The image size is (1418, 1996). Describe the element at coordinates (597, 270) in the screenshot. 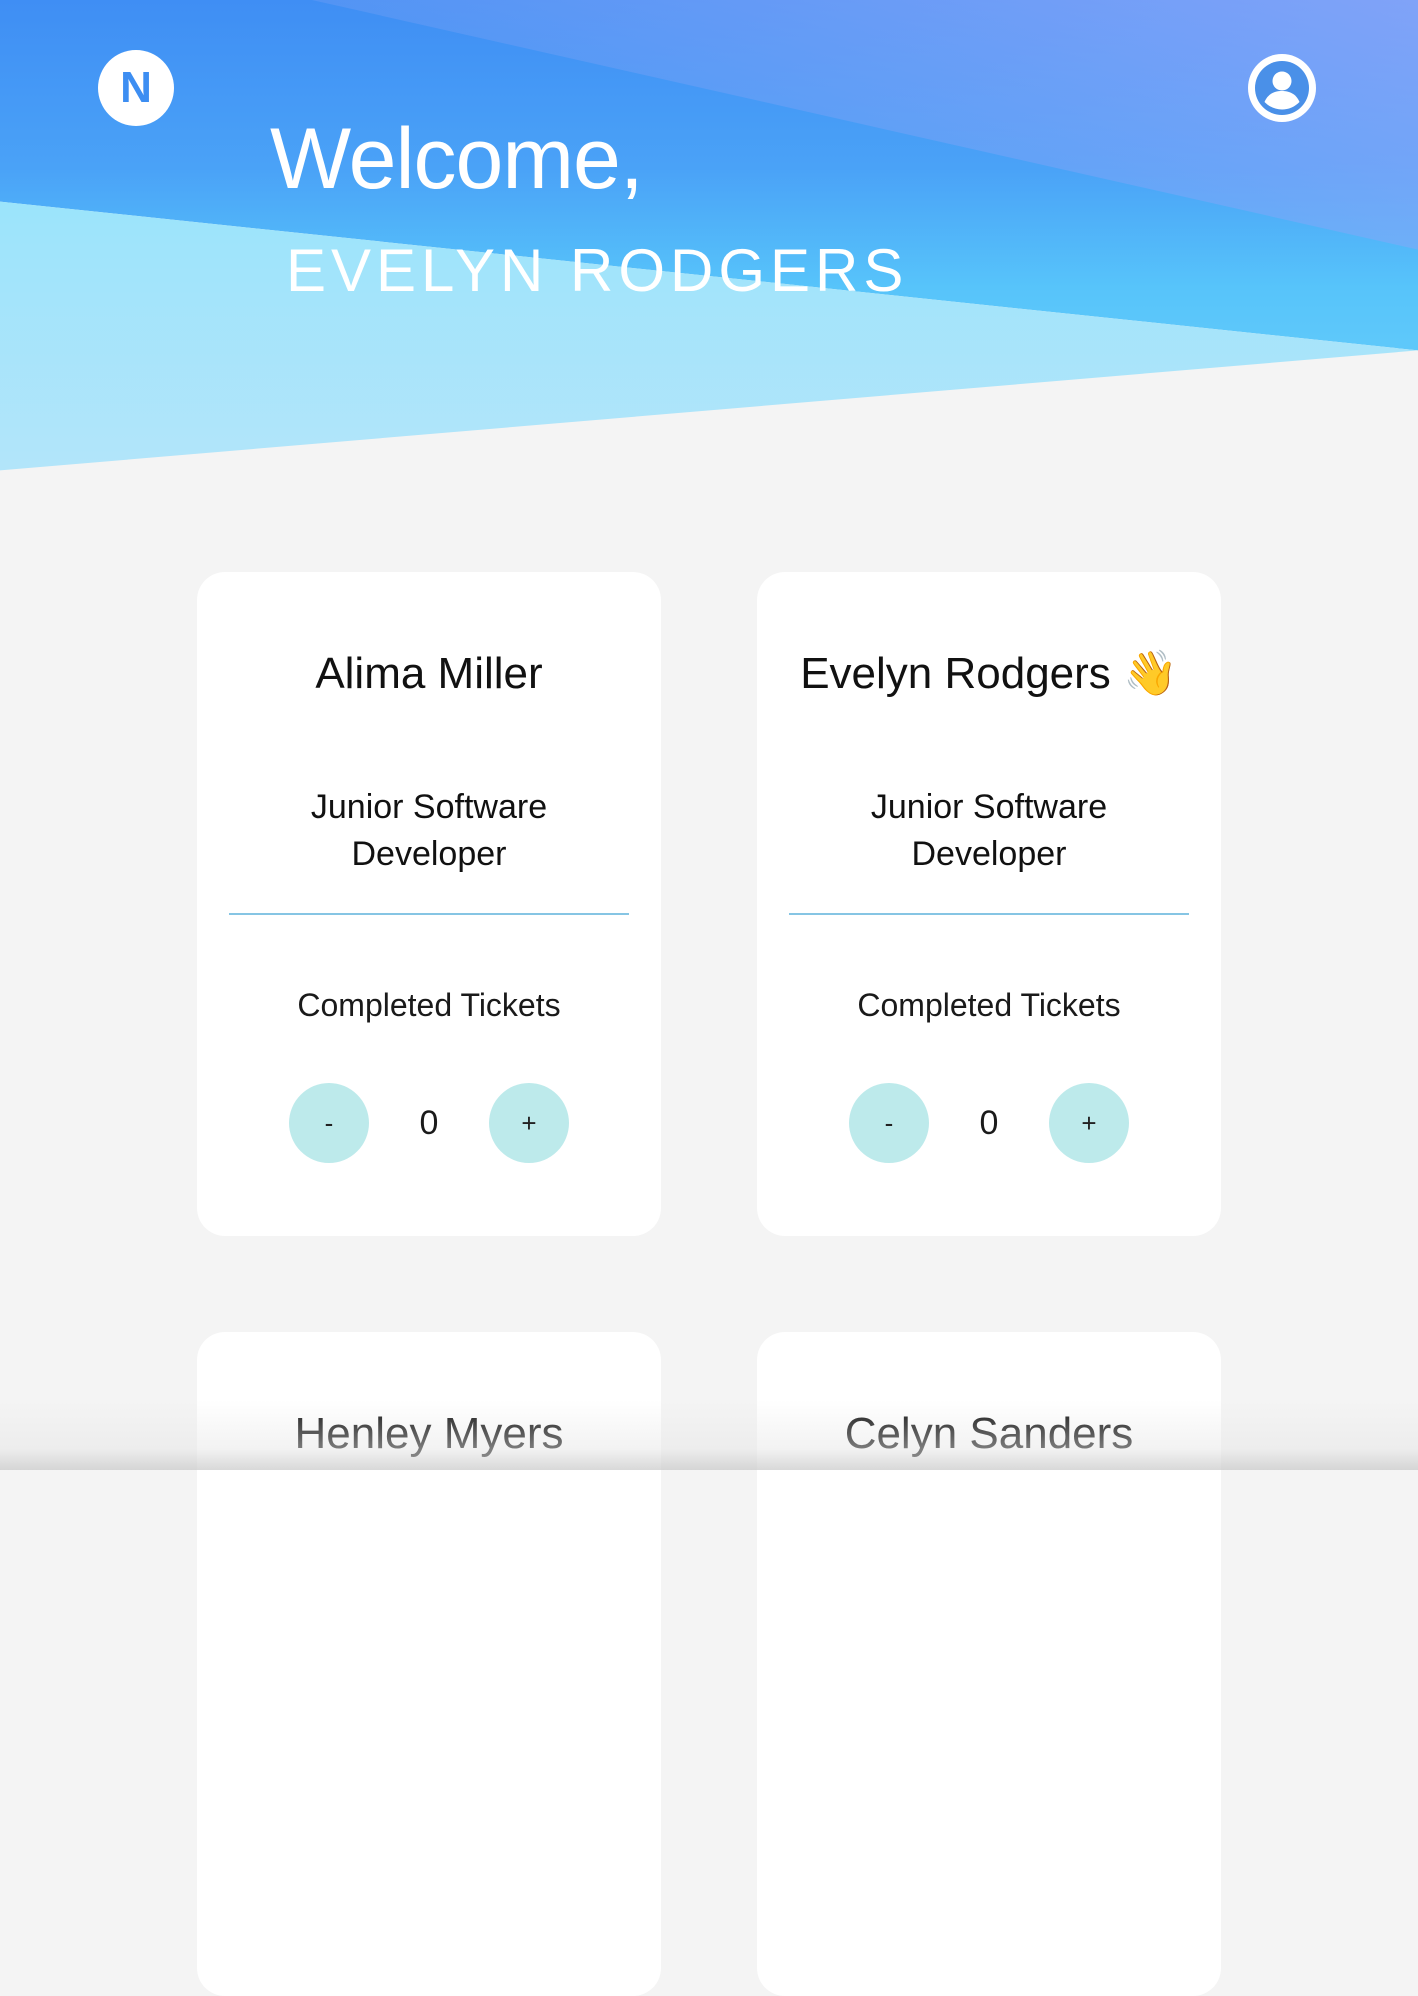

I see `welcome-user-name: EVELYN RODGERS` at that location.